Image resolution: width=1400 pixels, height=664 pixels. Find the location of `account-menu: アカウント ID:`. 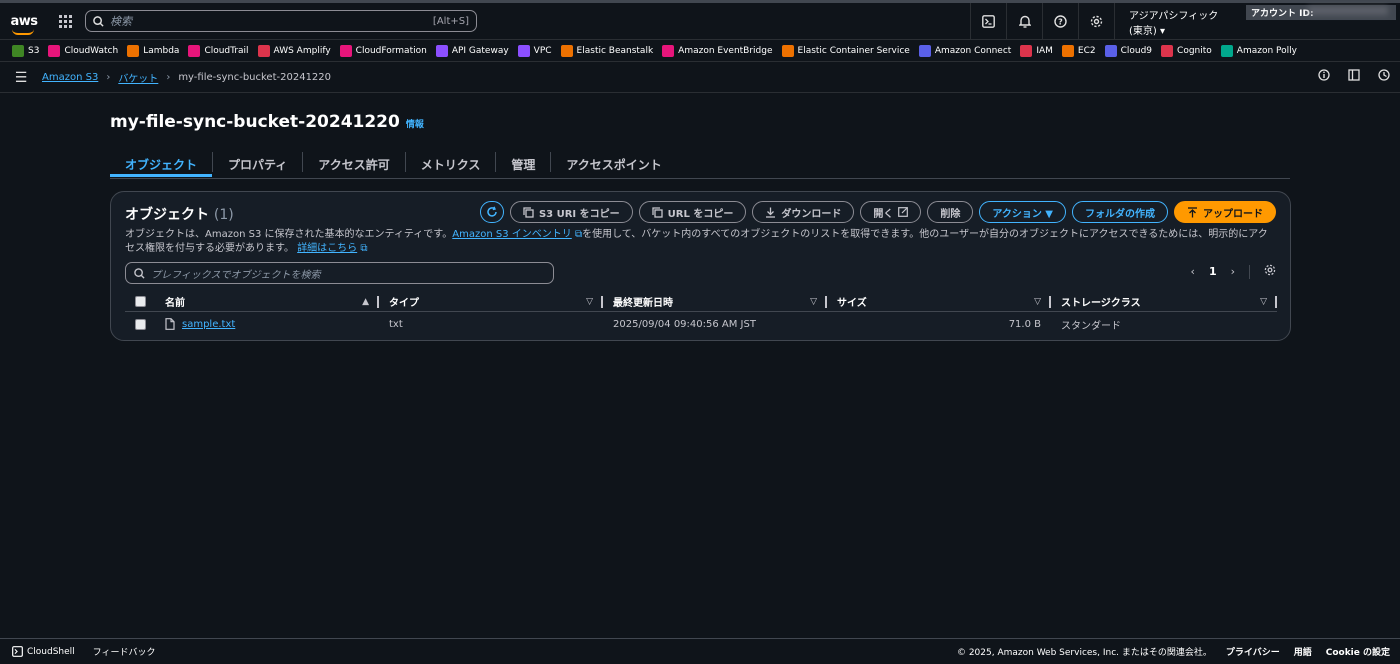

account-menu: アカウント ID: is located at coordinates (1322, 21).